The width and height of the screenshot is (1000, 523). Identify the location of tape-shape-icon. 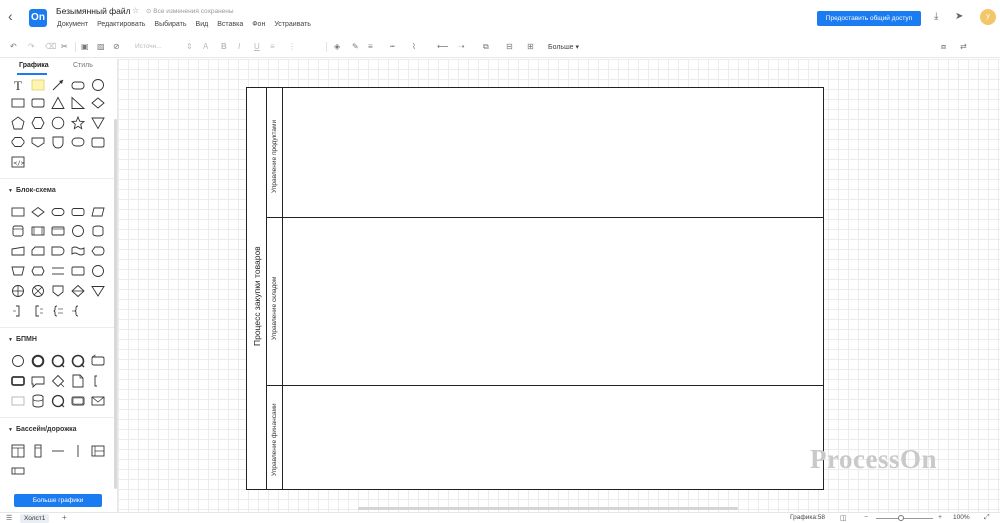
(78, 251).